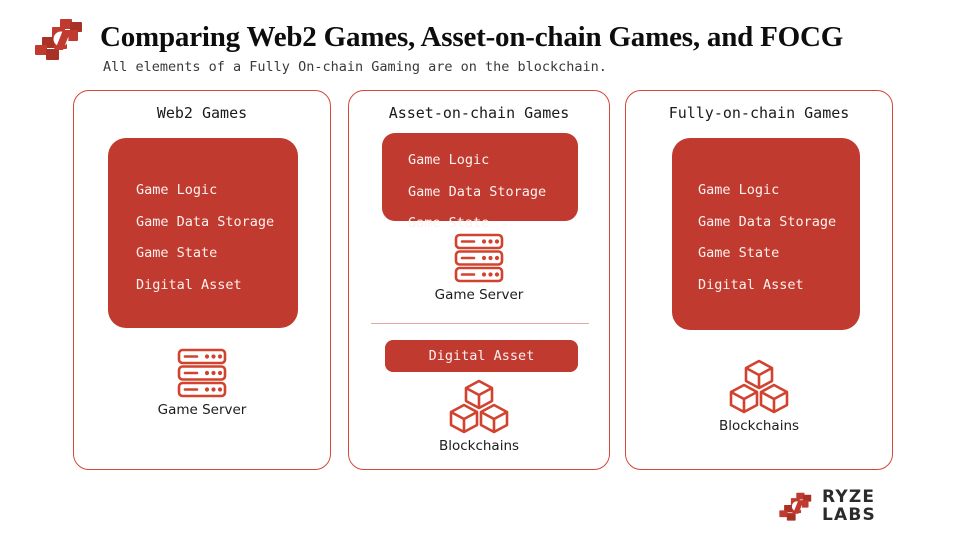 This screenshot has width=960, height=540. What do you see at coordinates (797, 507) in the screenshot?
I see `ryze-logo-icon` at bounding box center [797, 507].